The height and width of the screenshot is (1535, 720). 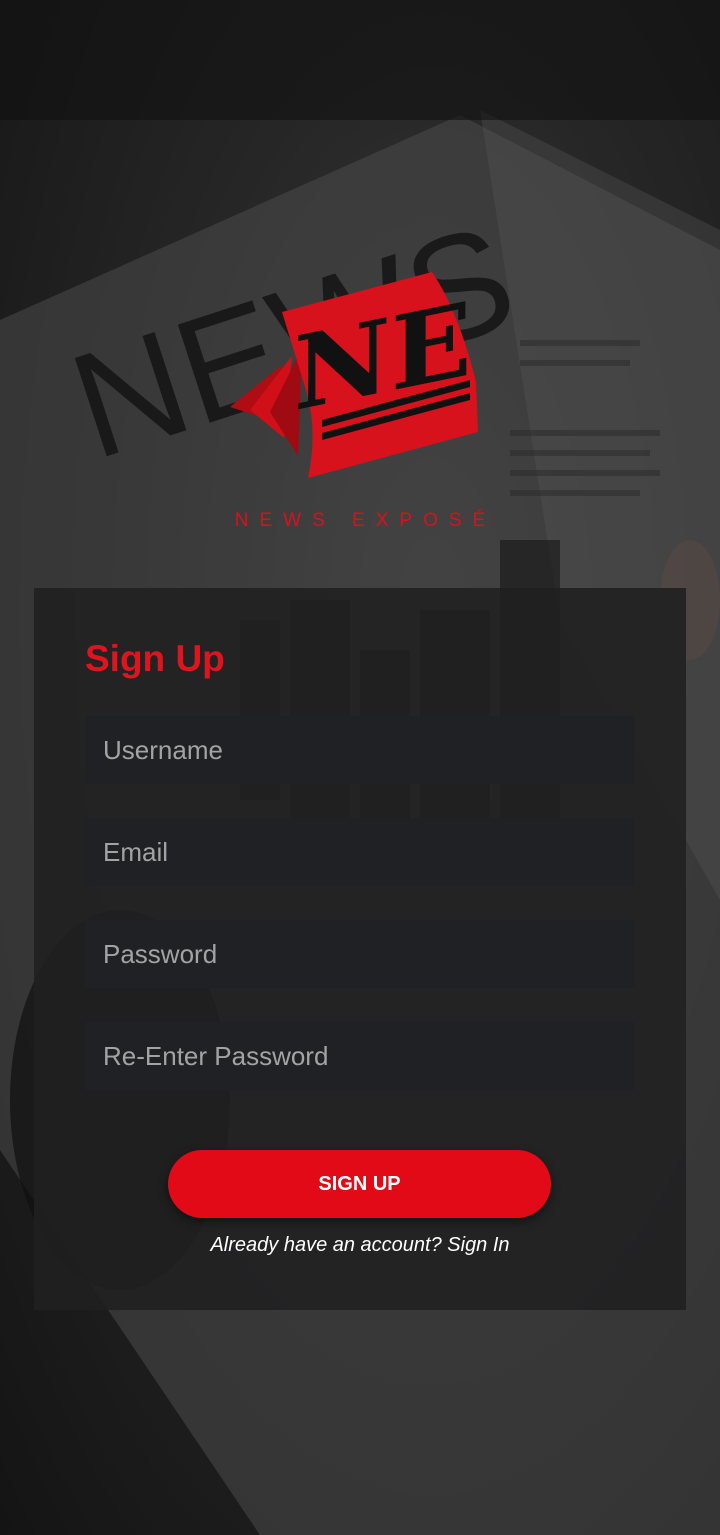 I want to click on news-expose-logo: NE, so click(x=354, y=375).